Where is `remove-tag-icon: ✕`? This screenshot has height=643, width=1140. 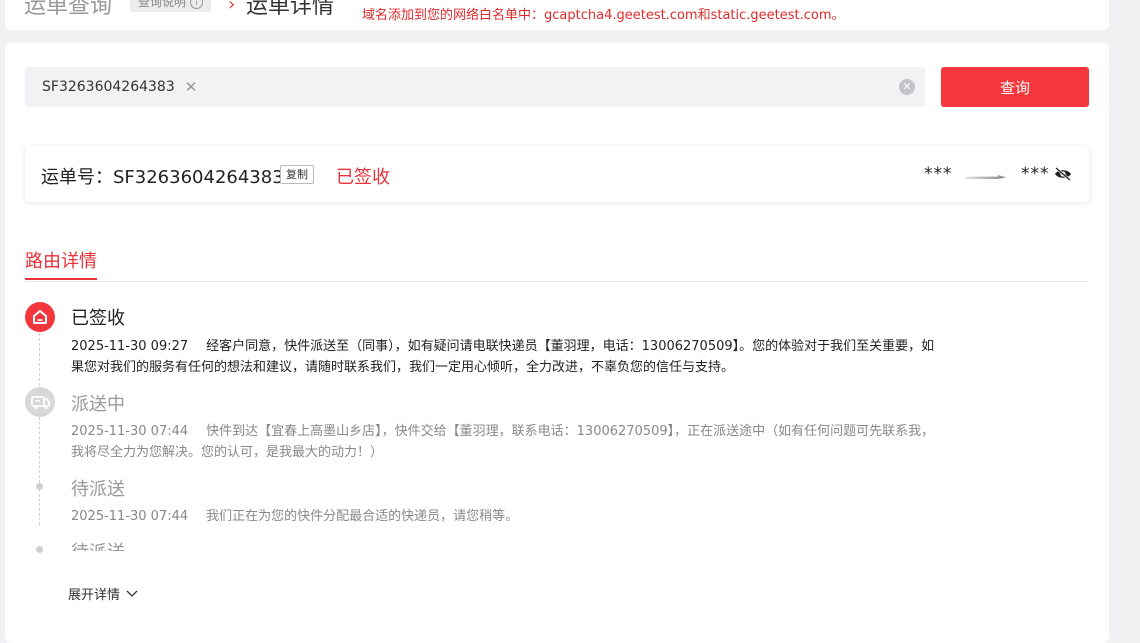
remove-tag-icon: ✕ is located at coordinates (191, 87).